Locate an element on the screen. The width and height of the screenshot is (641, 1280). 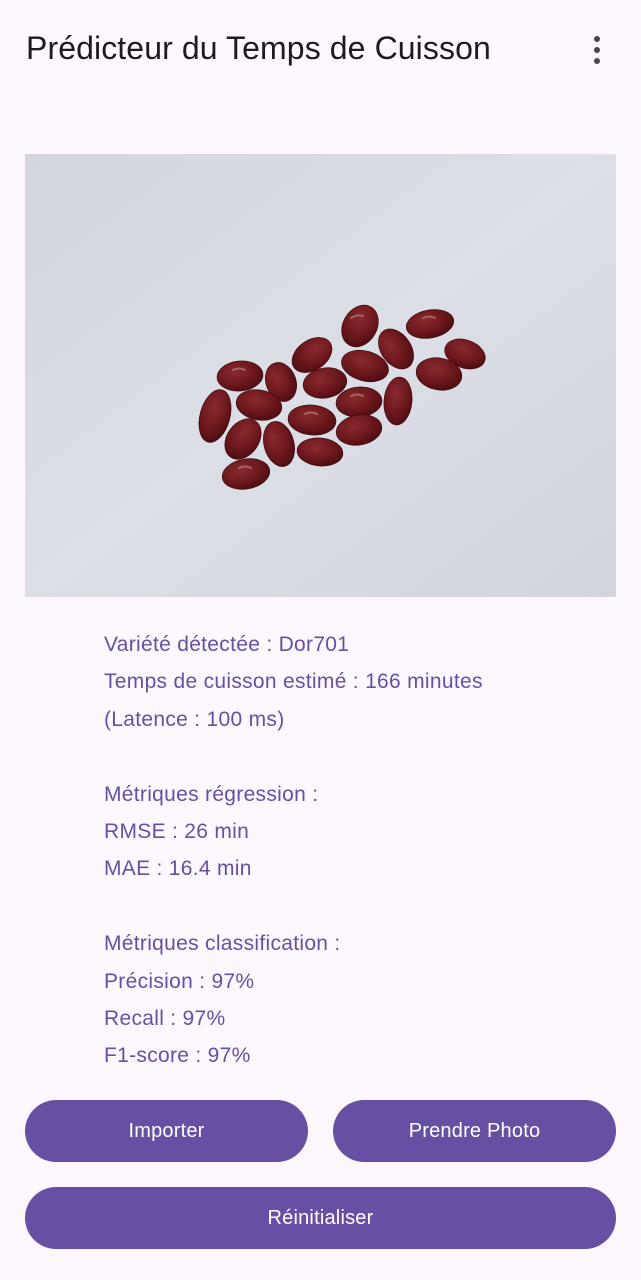
take-photo-button: Prendre Photo is located at coordinates (474, 1131).